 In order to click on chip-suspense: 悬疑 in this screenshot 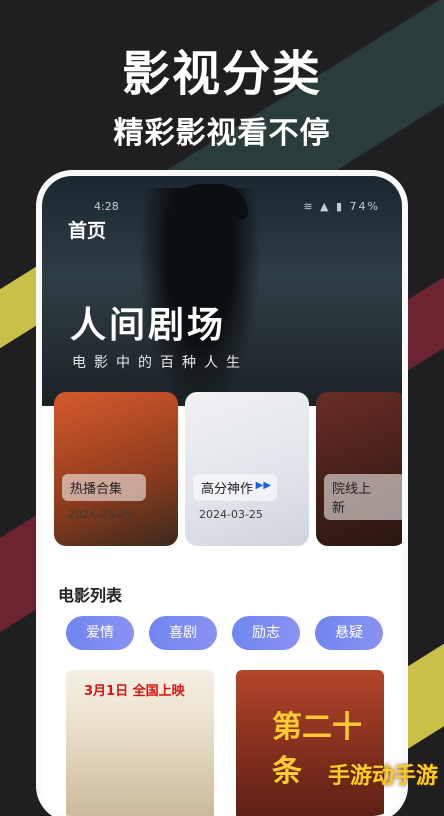, I will do `click(349, 633)`.